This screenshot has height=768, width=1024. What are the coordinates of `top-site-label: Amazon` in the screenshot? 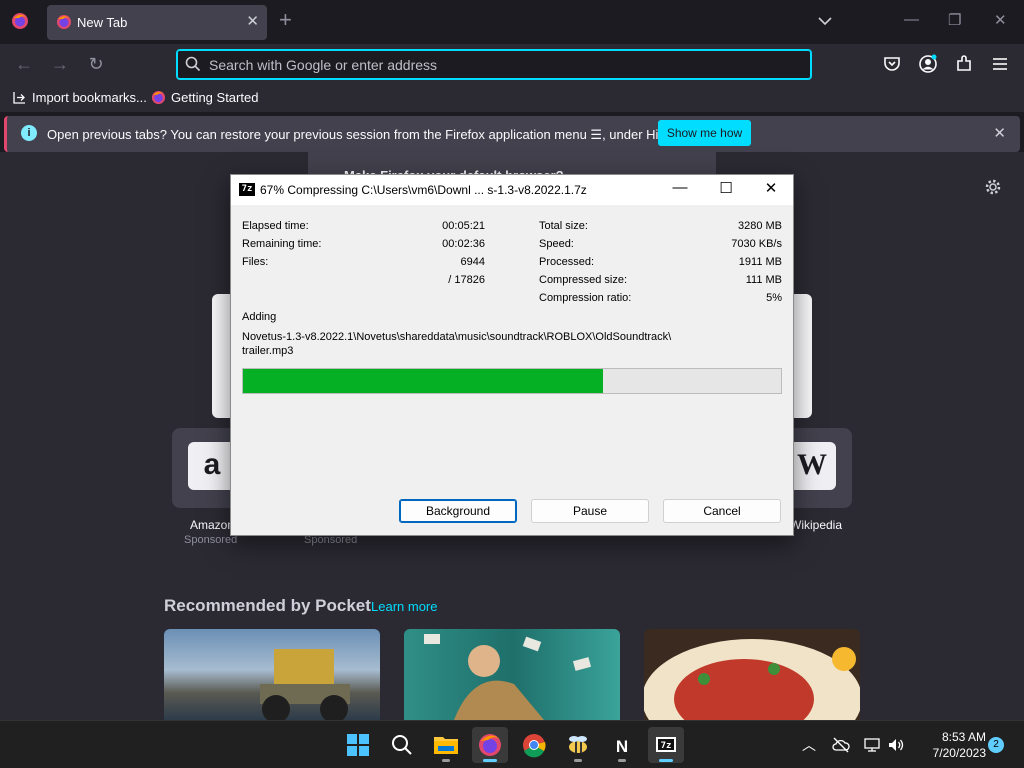 It's located at (212, 525).